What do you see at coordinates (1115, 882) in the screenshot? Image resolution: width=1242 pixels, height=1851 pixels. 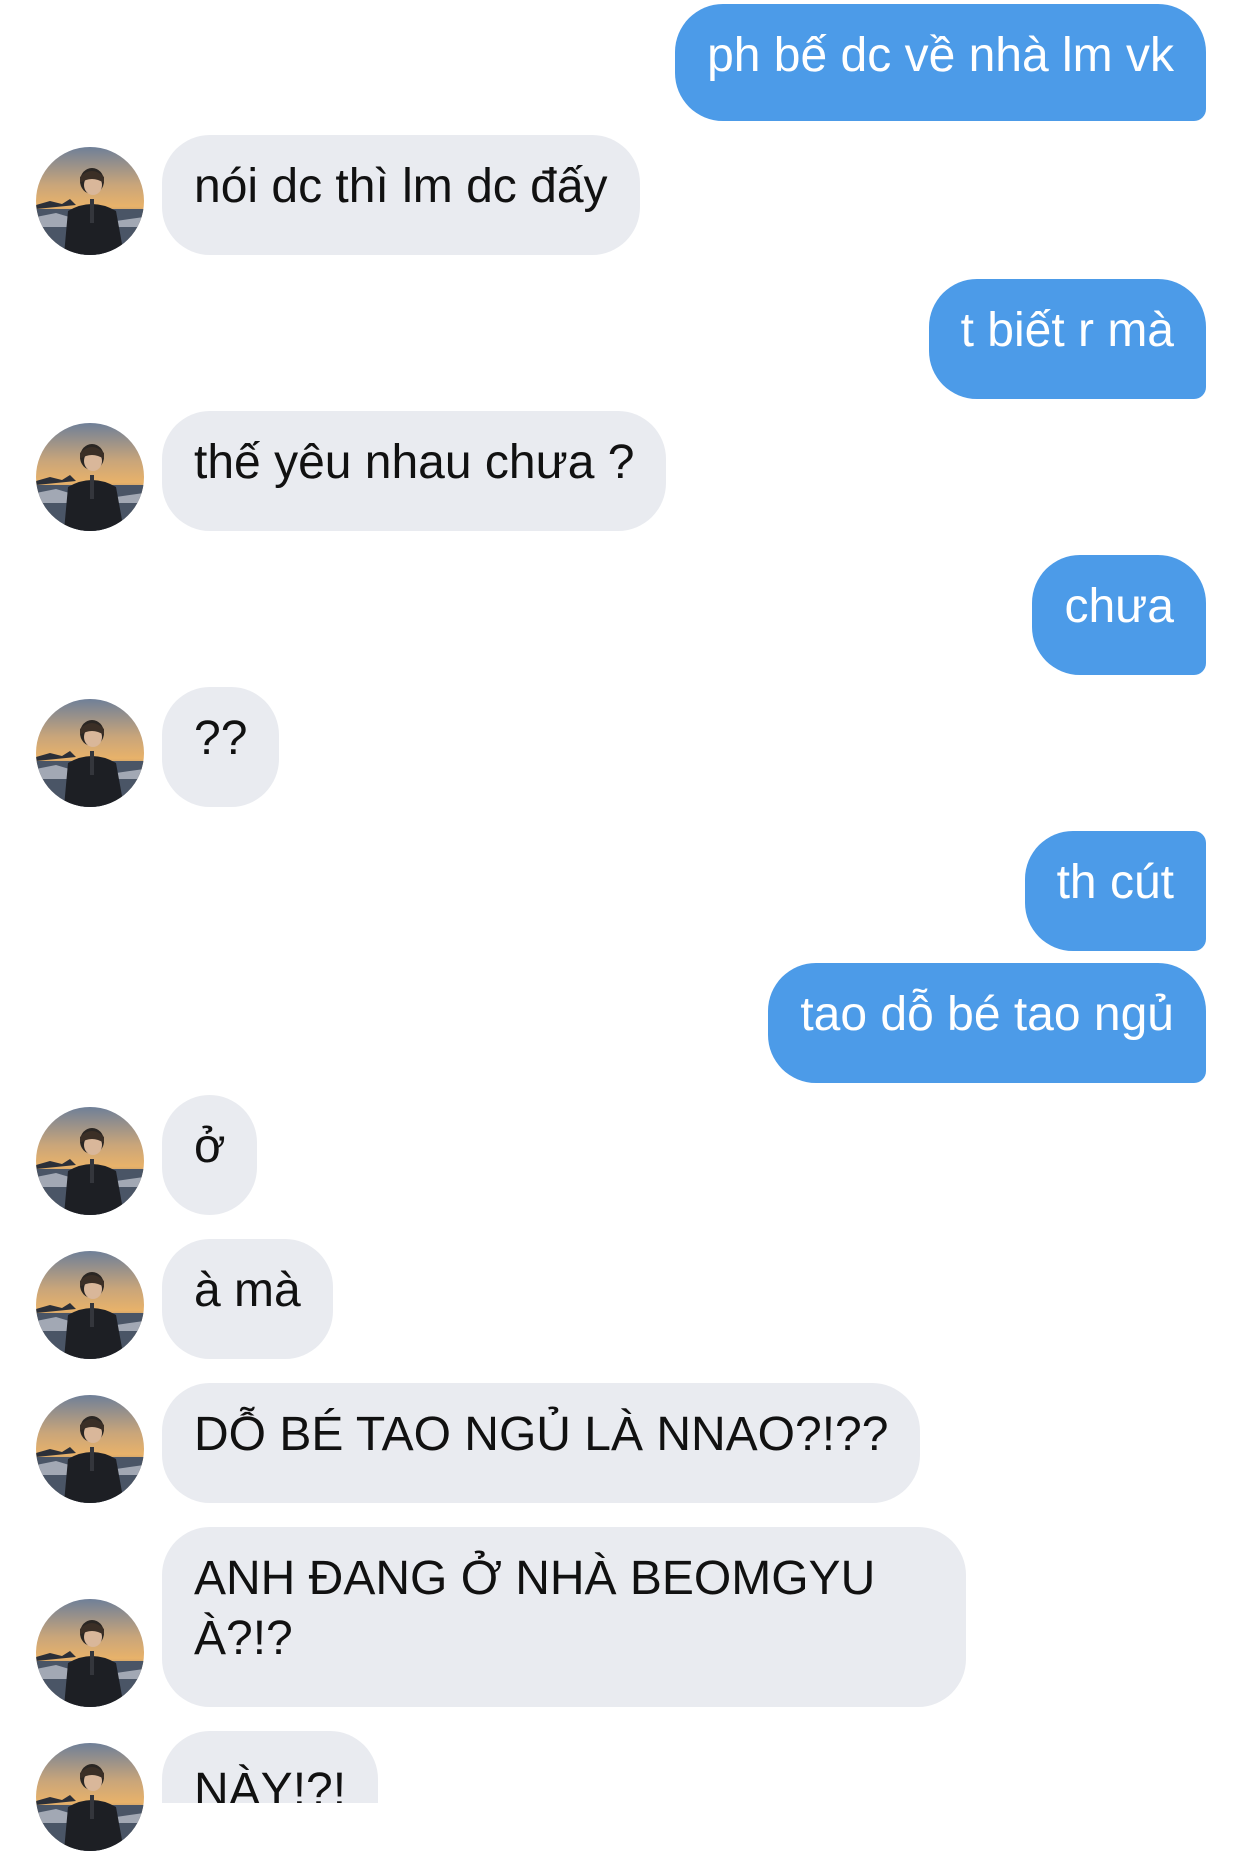 I see `message-text: th cút` at bounding box center [1115, 882].